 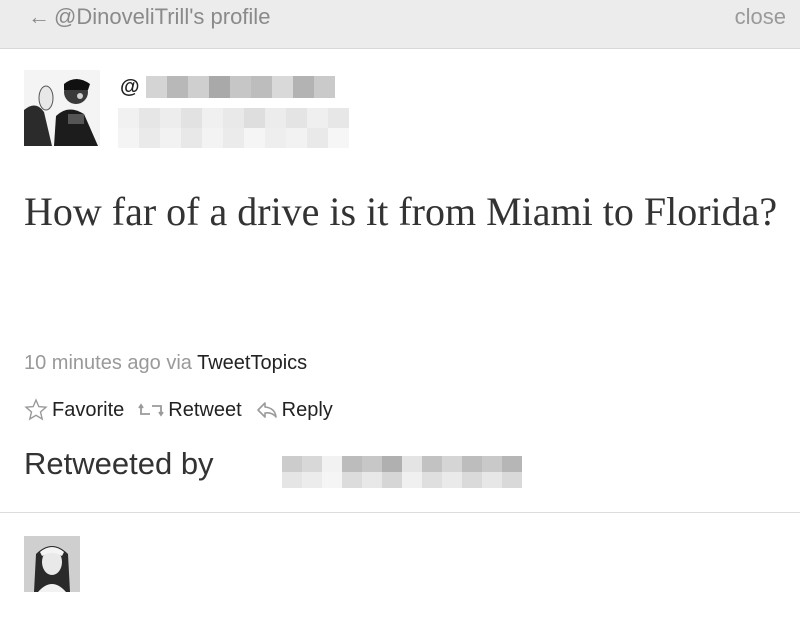 What do you see at coordinates (130, 87) in the screenshot?
I see `author-handle-prefix: @` at bounding box center [130, 87].